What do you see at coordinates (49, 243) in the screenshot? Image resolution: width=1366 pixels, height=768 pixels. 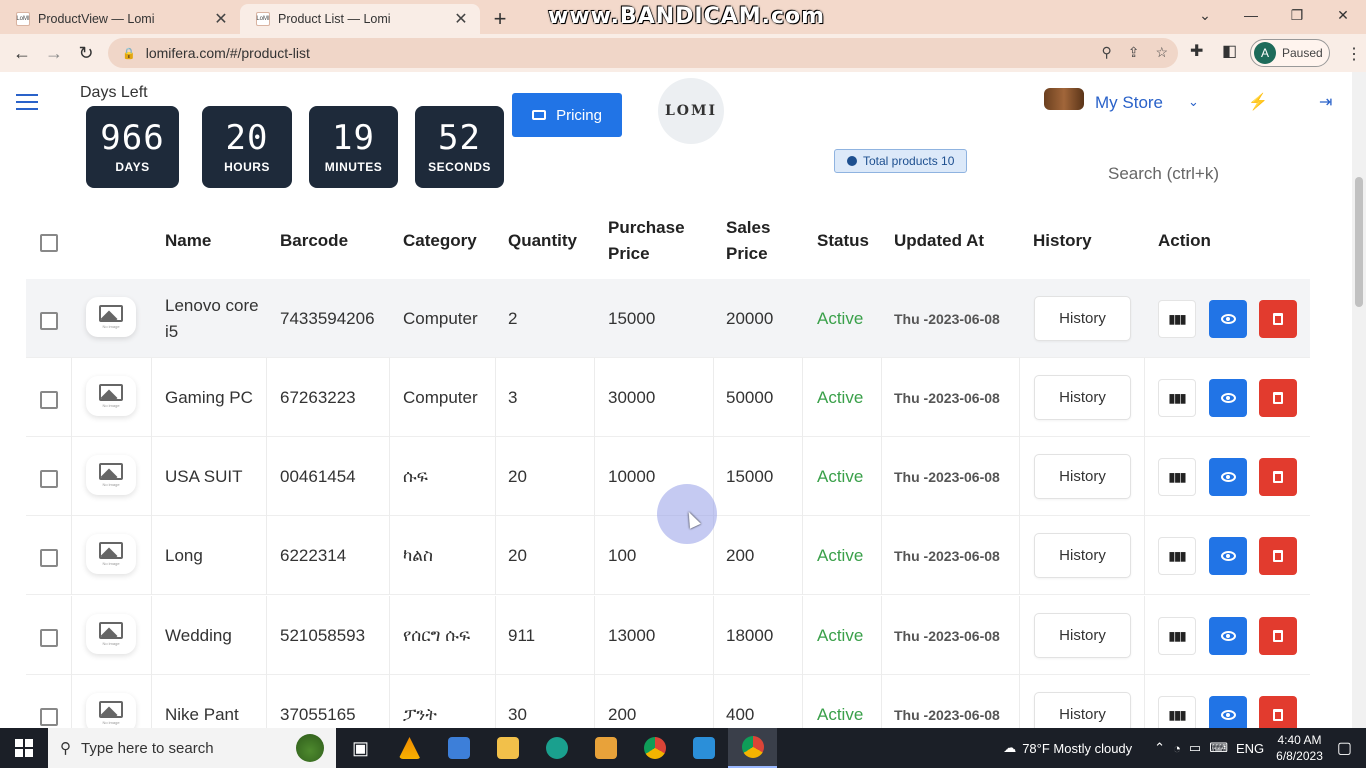 I see `select-all-checkbox` at bounding box center [49, 243].